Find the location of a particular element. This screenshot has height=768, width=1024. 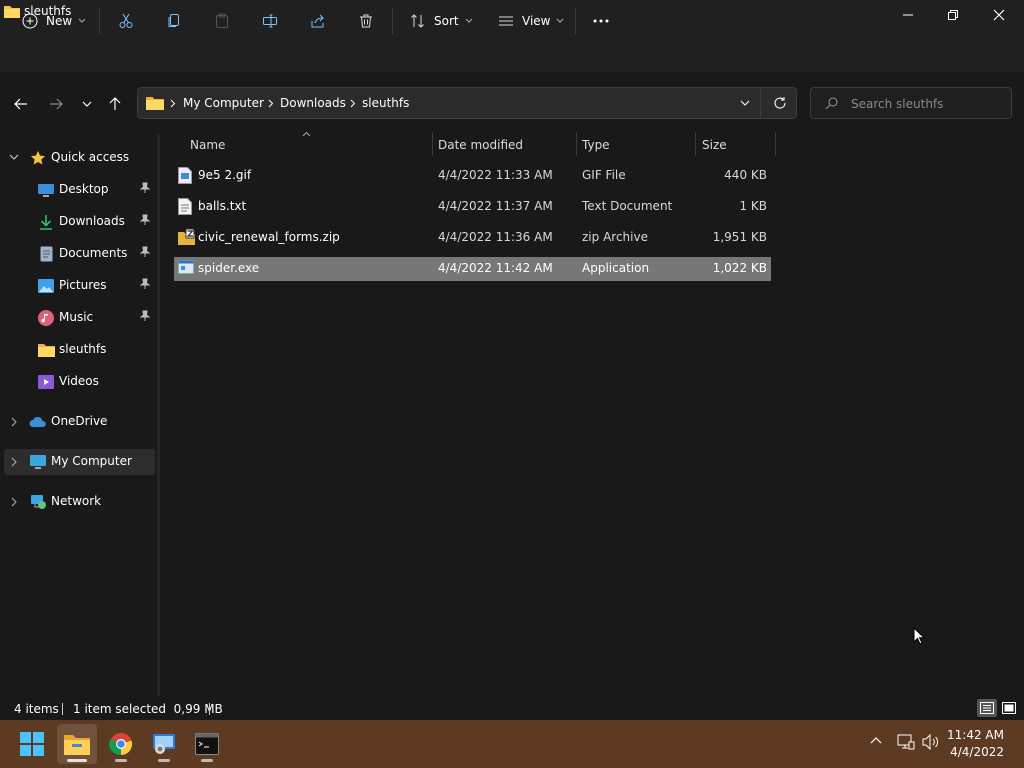

network-icon is located at coordinates (38, 502).